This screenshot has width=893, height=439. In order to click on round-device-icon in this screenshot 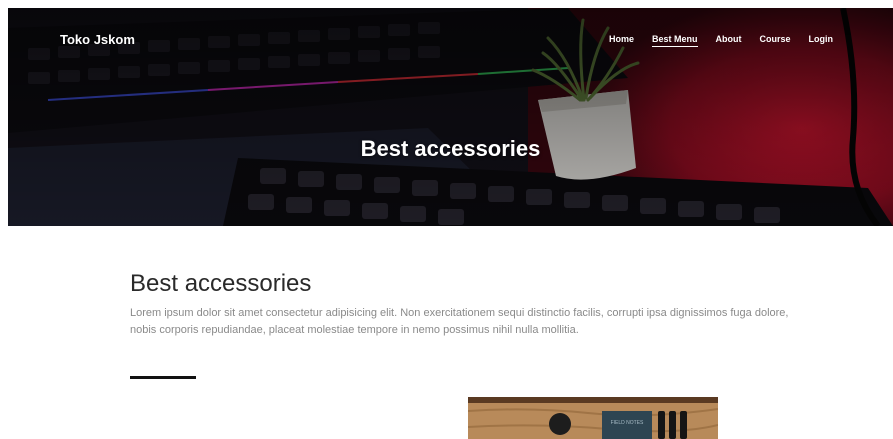, I will do `click(560, 424)`.